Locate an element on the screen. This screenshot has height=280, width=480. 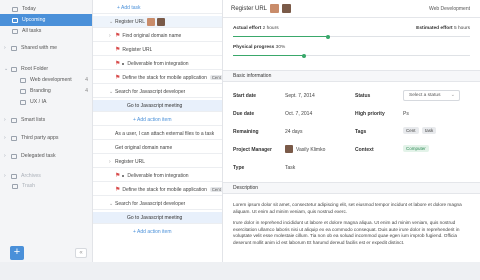
type-value: Task is located at coordinates (290, 168).